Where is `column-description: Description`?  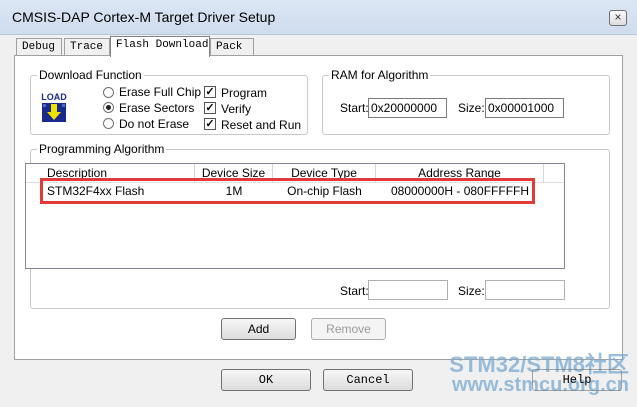
column-description: Description is located at coordinates (110, 173).